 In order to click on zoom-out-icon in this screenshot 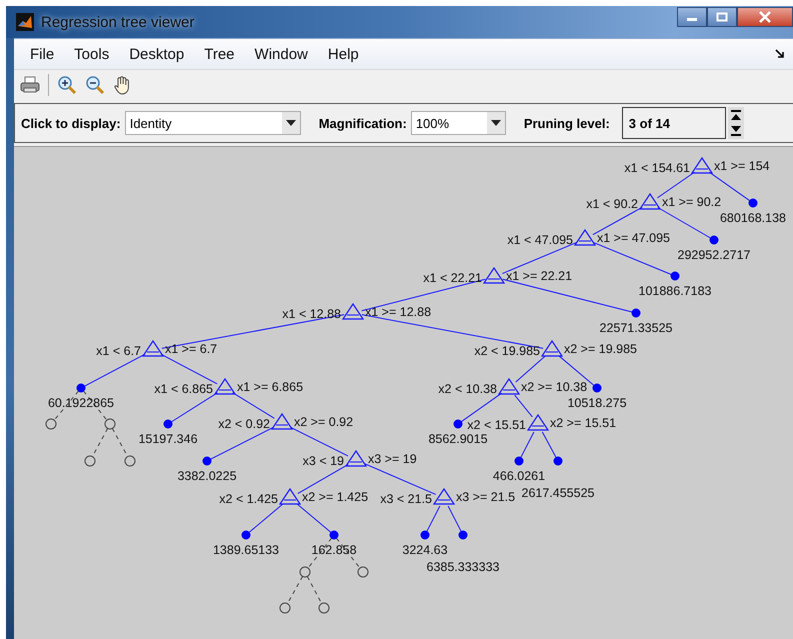, I will do `click(95, 85)`.